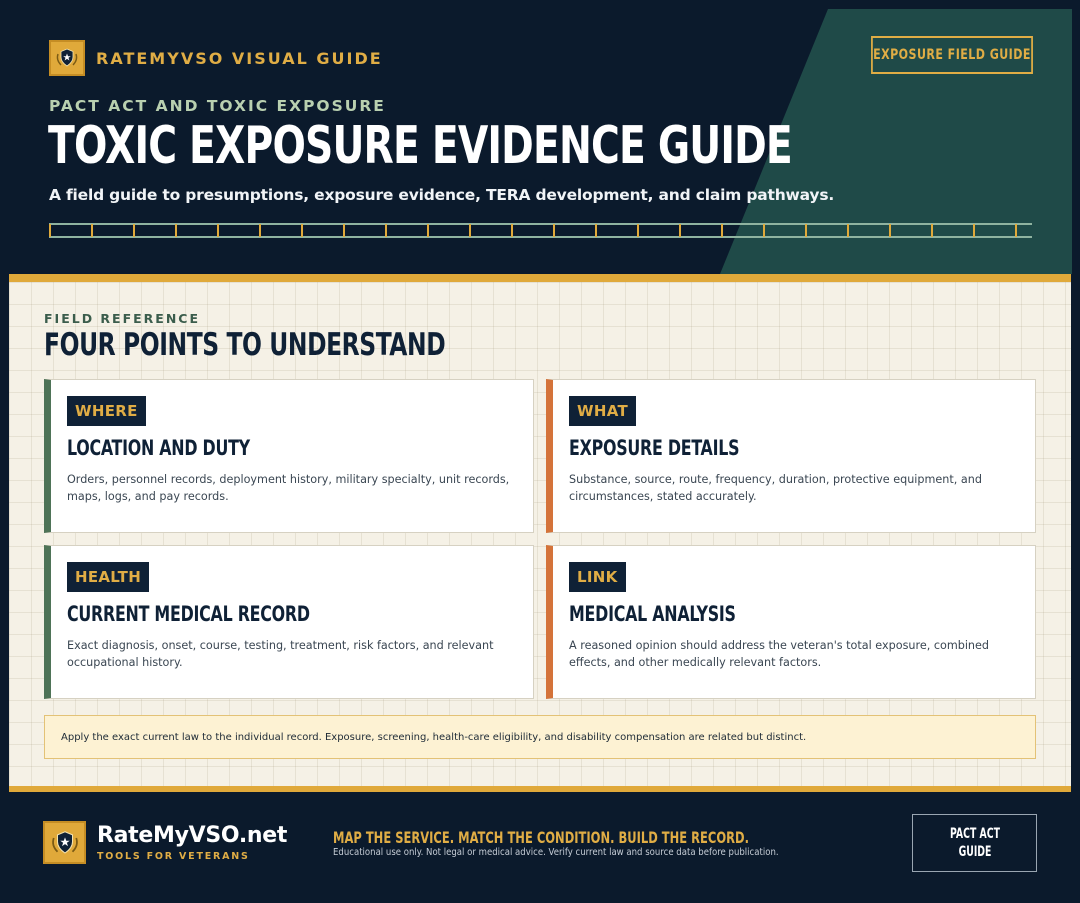 This screenshot has height=903, width=1080. Describe the element at coordinates (192, 835) in the screenshot. I see `footer-site-name: RateMyVSO.net` at that location.